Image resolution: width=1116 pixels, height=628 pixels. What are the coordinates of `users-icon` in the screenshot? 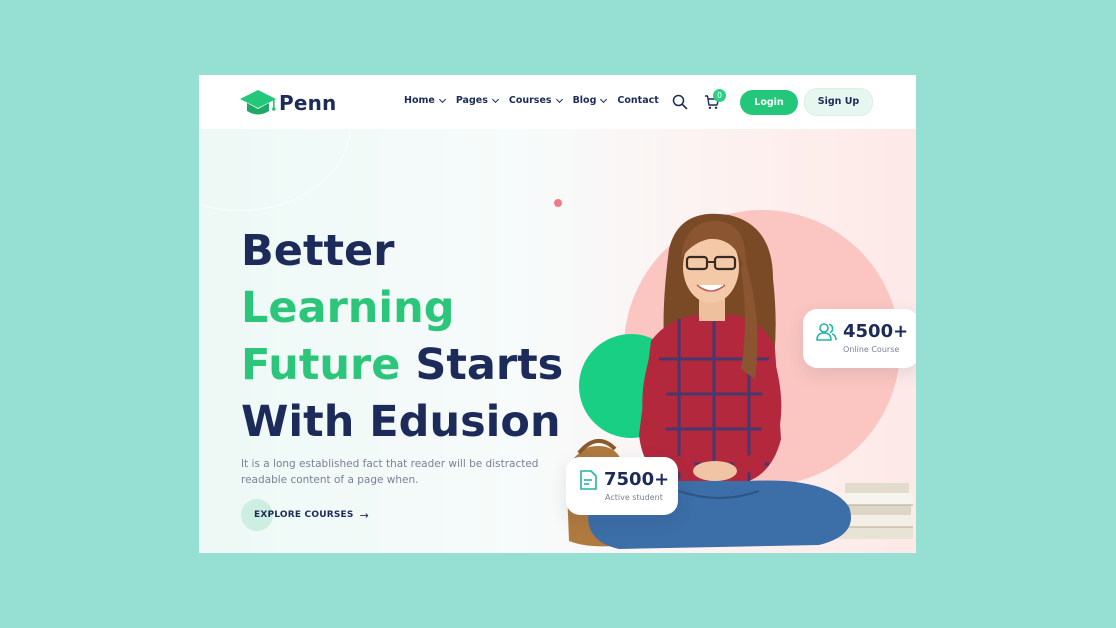 It's located at (826, 332).